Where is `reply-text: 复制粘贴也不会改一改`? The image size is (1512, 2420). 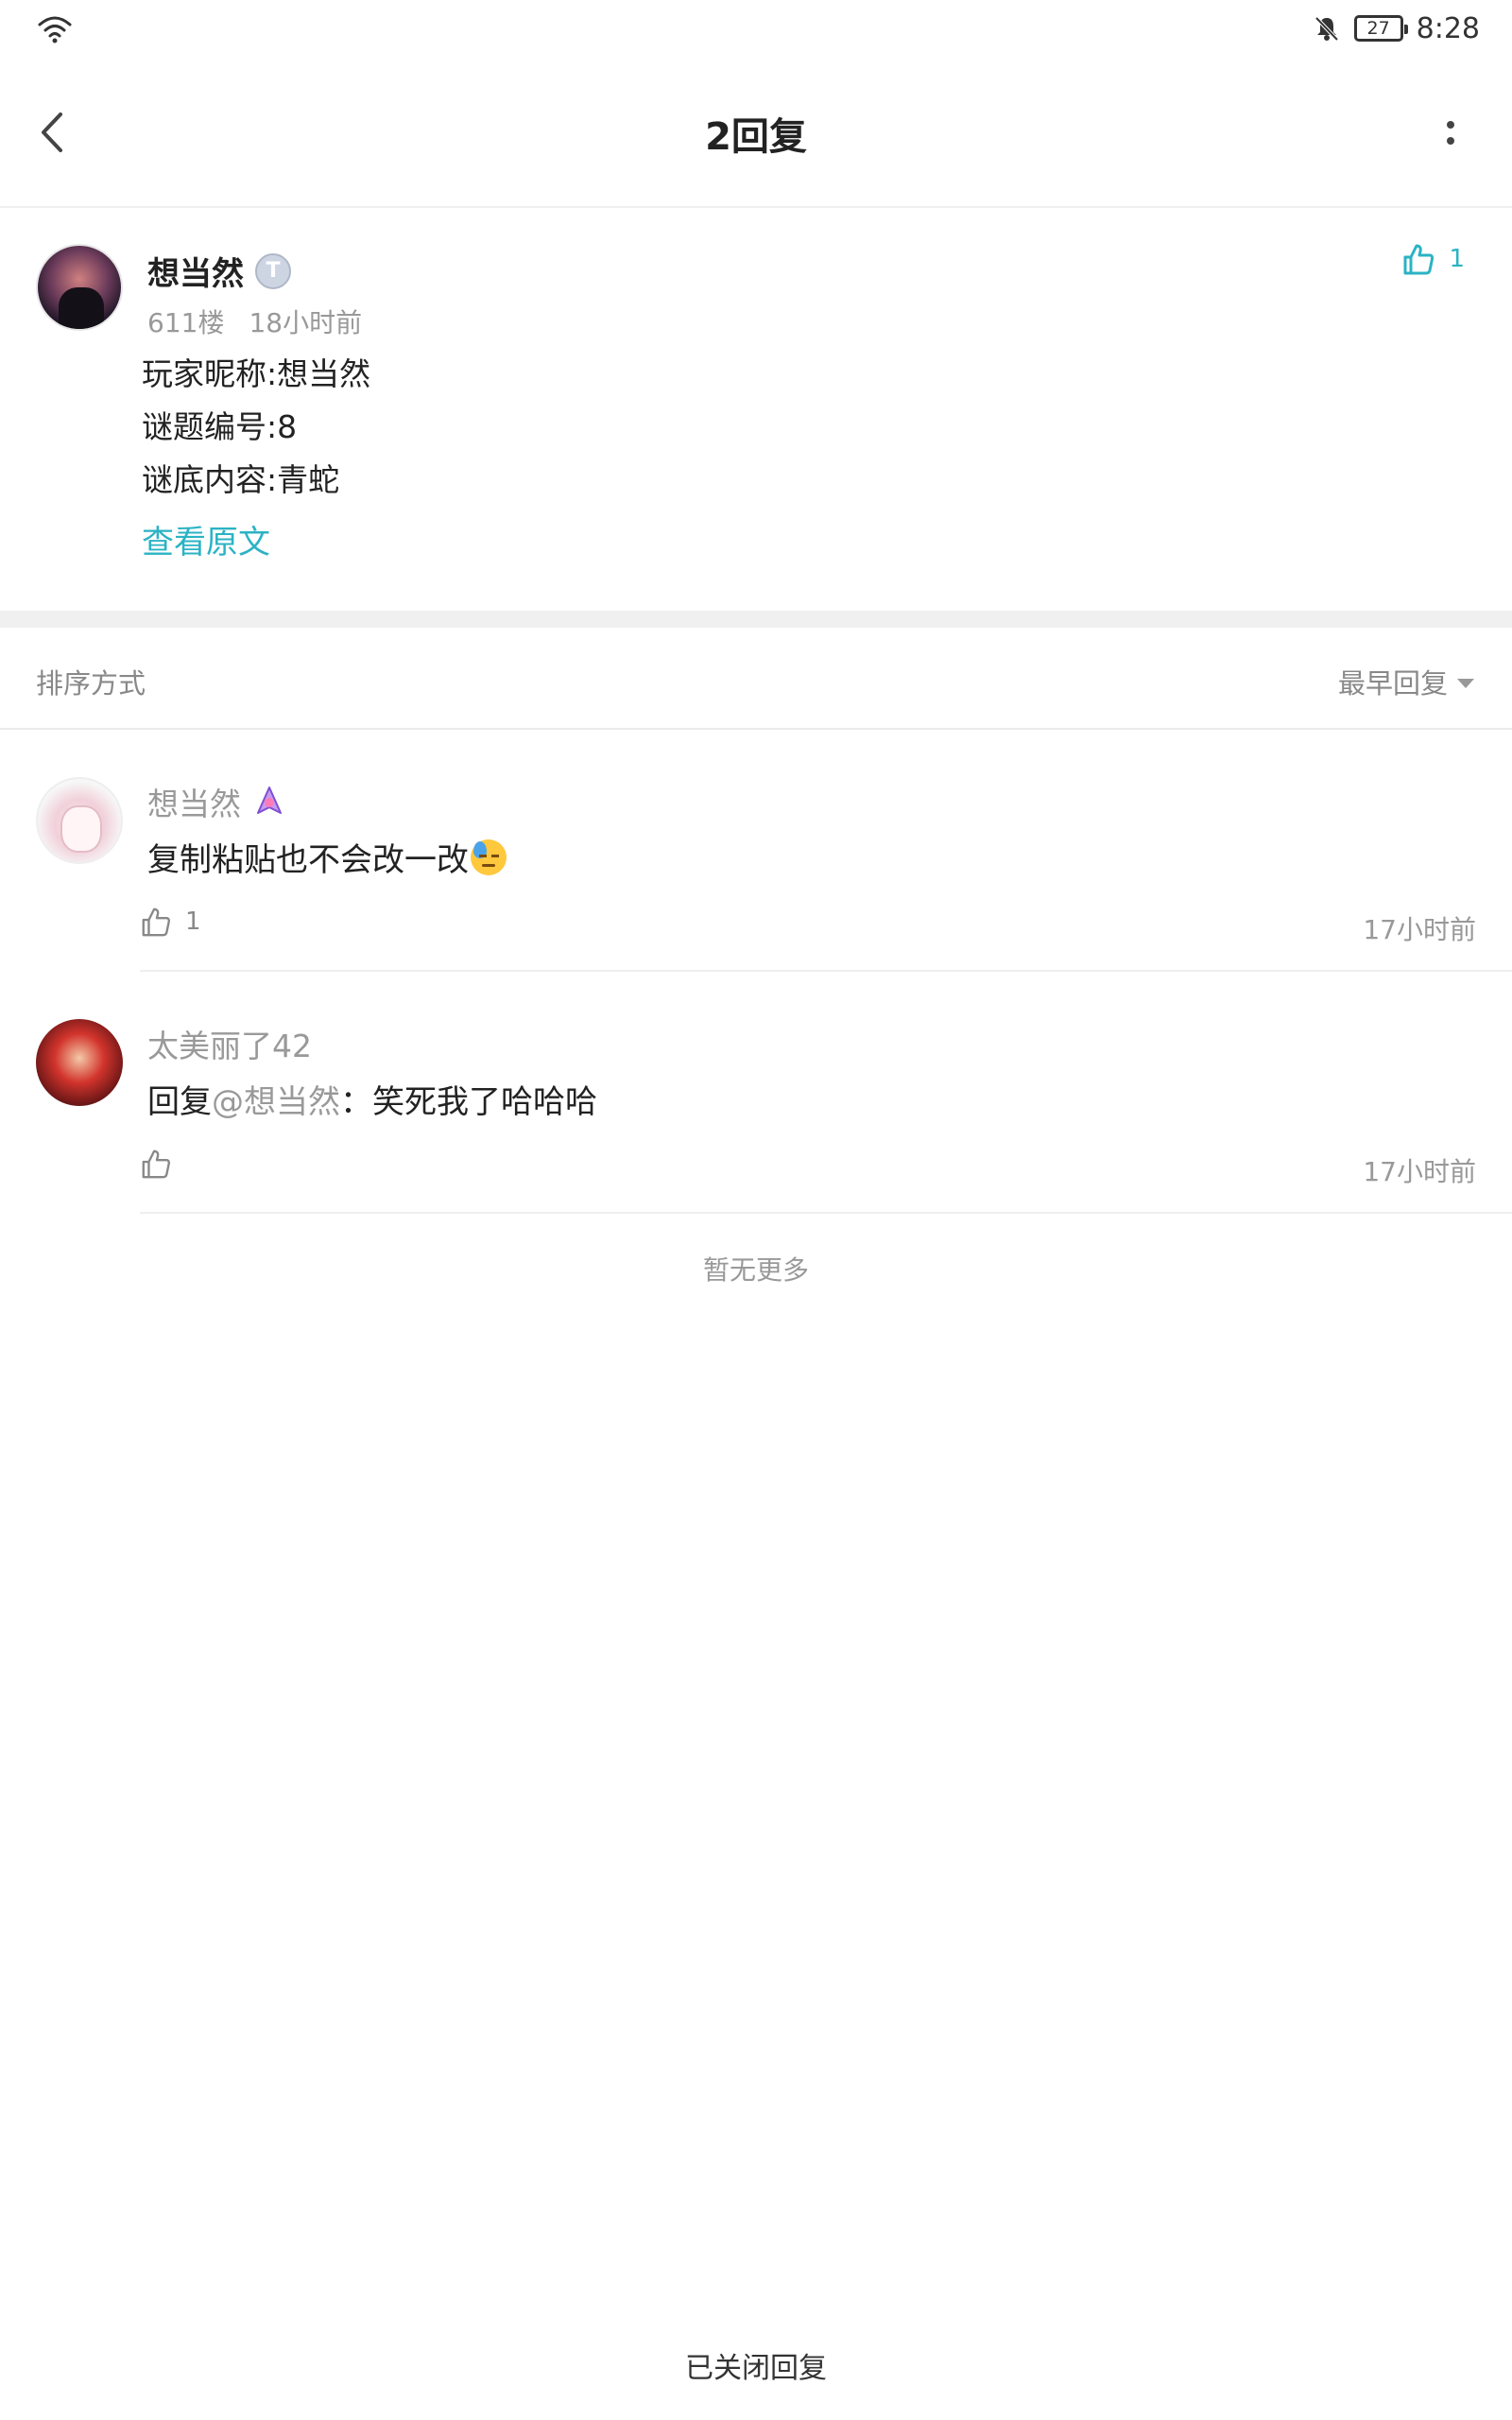
reply-text: 复制粘贴也不会改一改 is located at coordinates (327, 857).